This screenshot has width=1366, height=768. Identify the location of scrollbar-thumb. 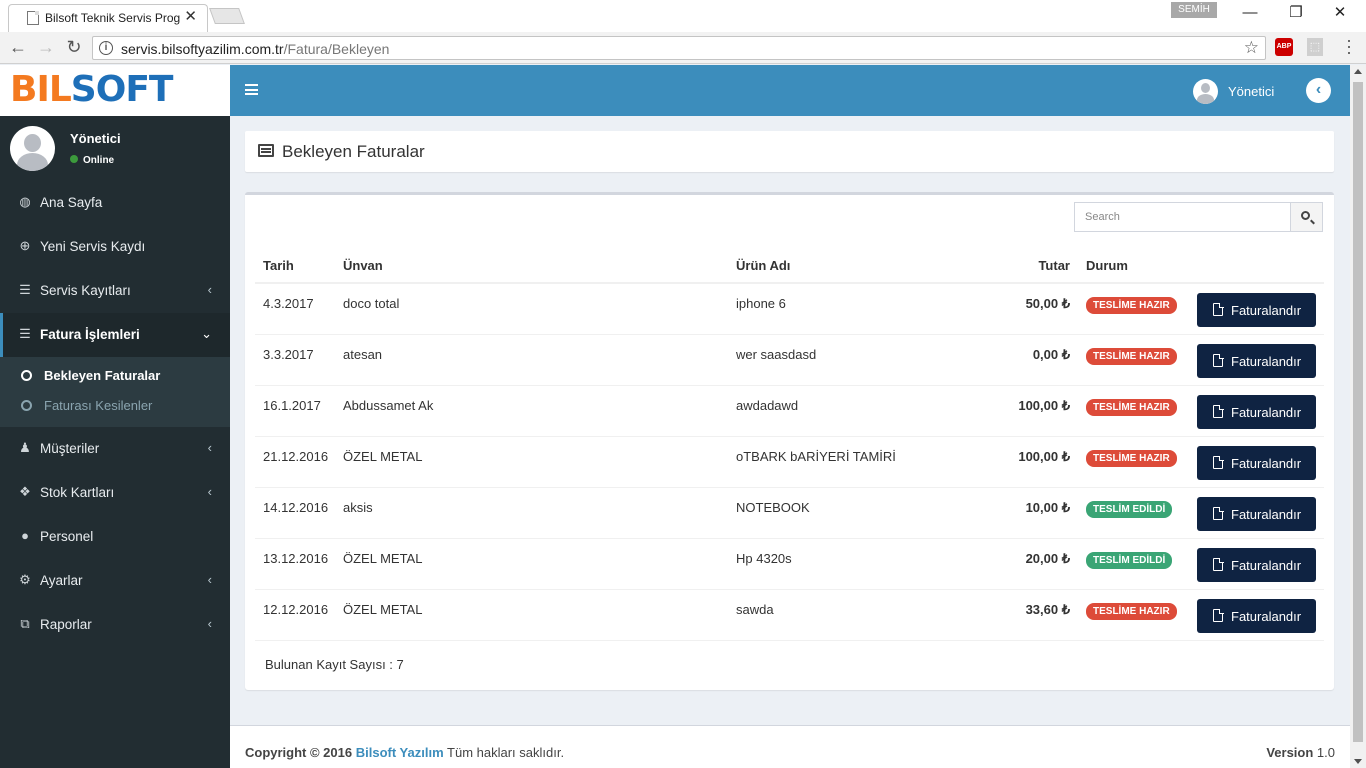
(1358, 412).